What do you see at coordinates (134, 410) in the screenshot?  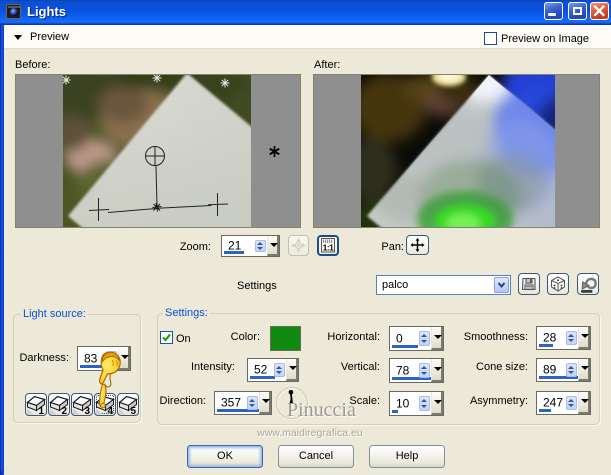 I see `svg-text: 5` at bounding box center [134, 410].